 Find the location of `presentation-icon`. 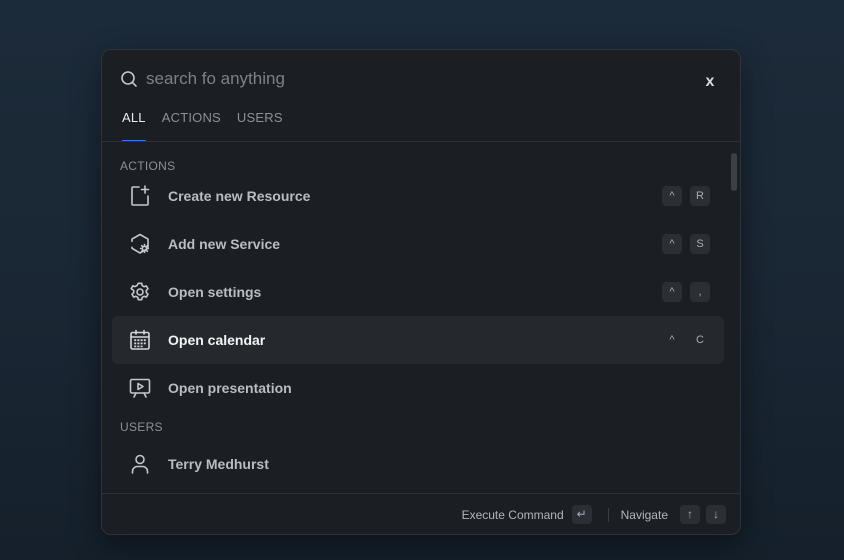

presentation-icon is located at coordinates (140, 388).